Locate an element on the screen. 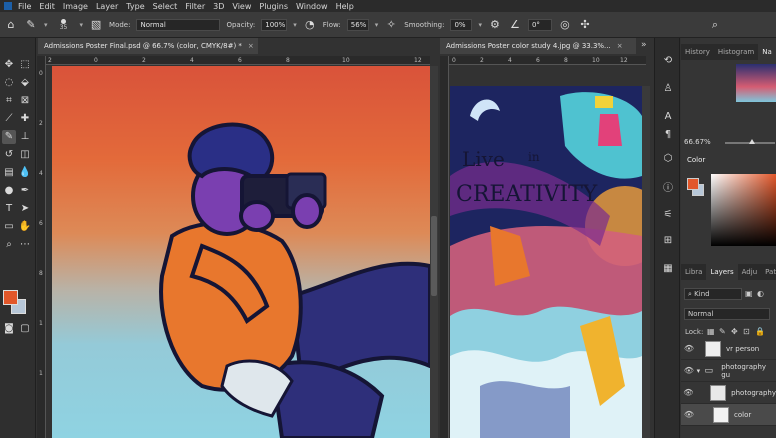 This screenshot has width=776, height=438. flow-input: 56% is located at coordinates (357, 24).